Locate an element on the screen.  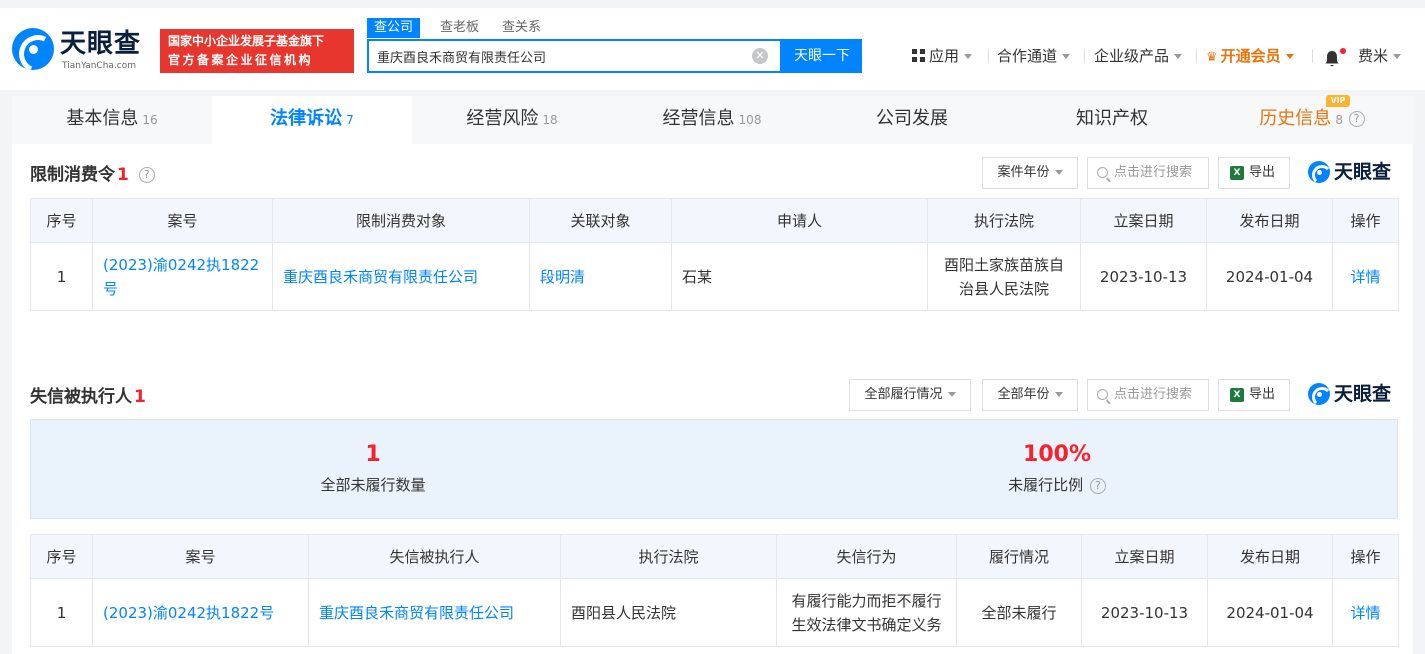
vip-tag: VIP is located at coordinates (1338, 101).